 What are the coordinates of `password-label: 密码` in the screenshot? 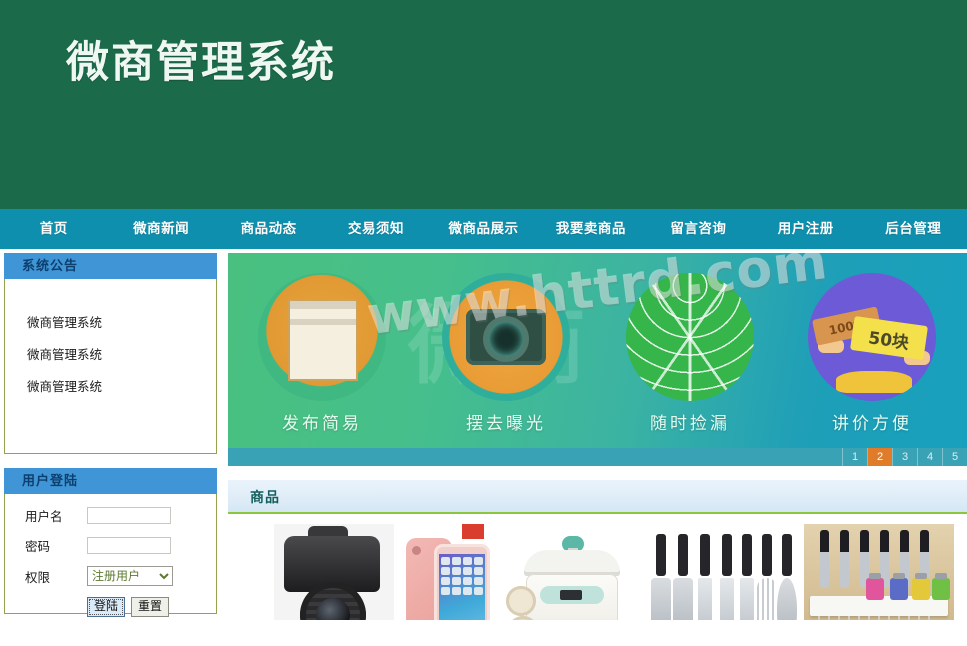 It's located at (38, 547).